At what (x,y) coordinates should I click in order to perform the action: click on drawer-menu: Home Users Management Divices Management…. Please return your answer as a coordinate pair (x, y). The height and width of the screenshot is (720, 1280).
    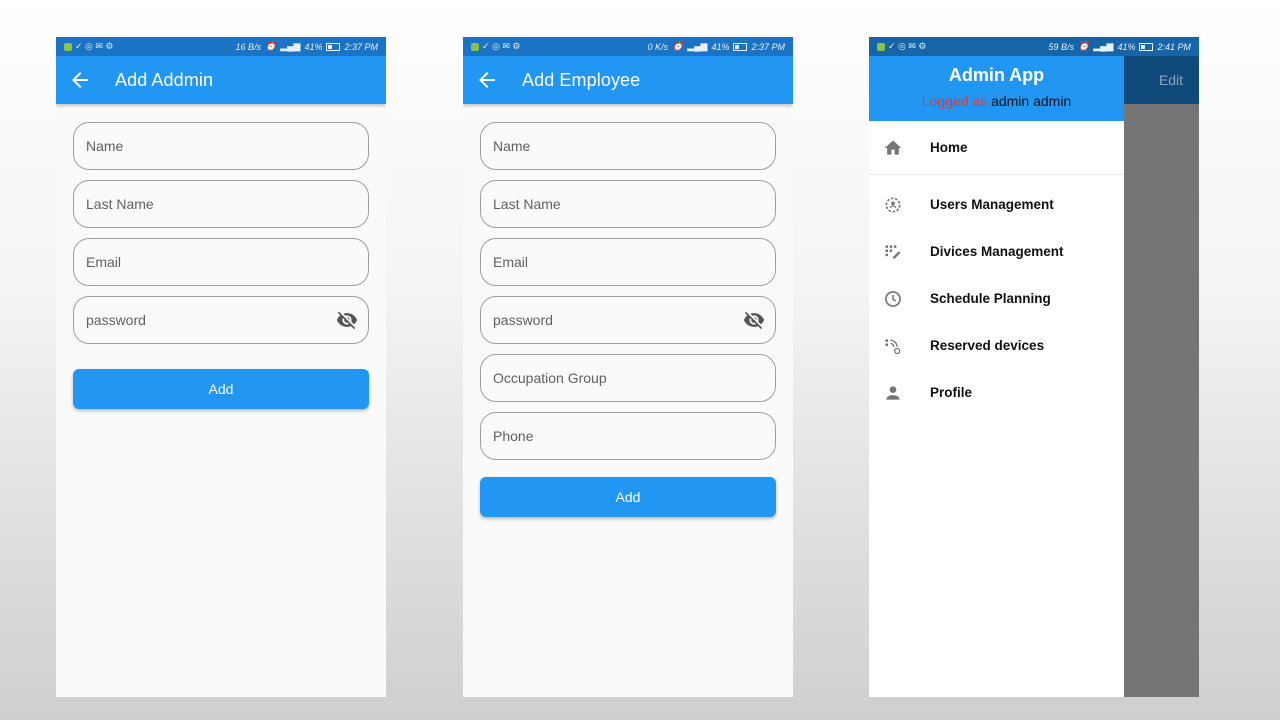
    Looking at the image, I should click on (996, 268).